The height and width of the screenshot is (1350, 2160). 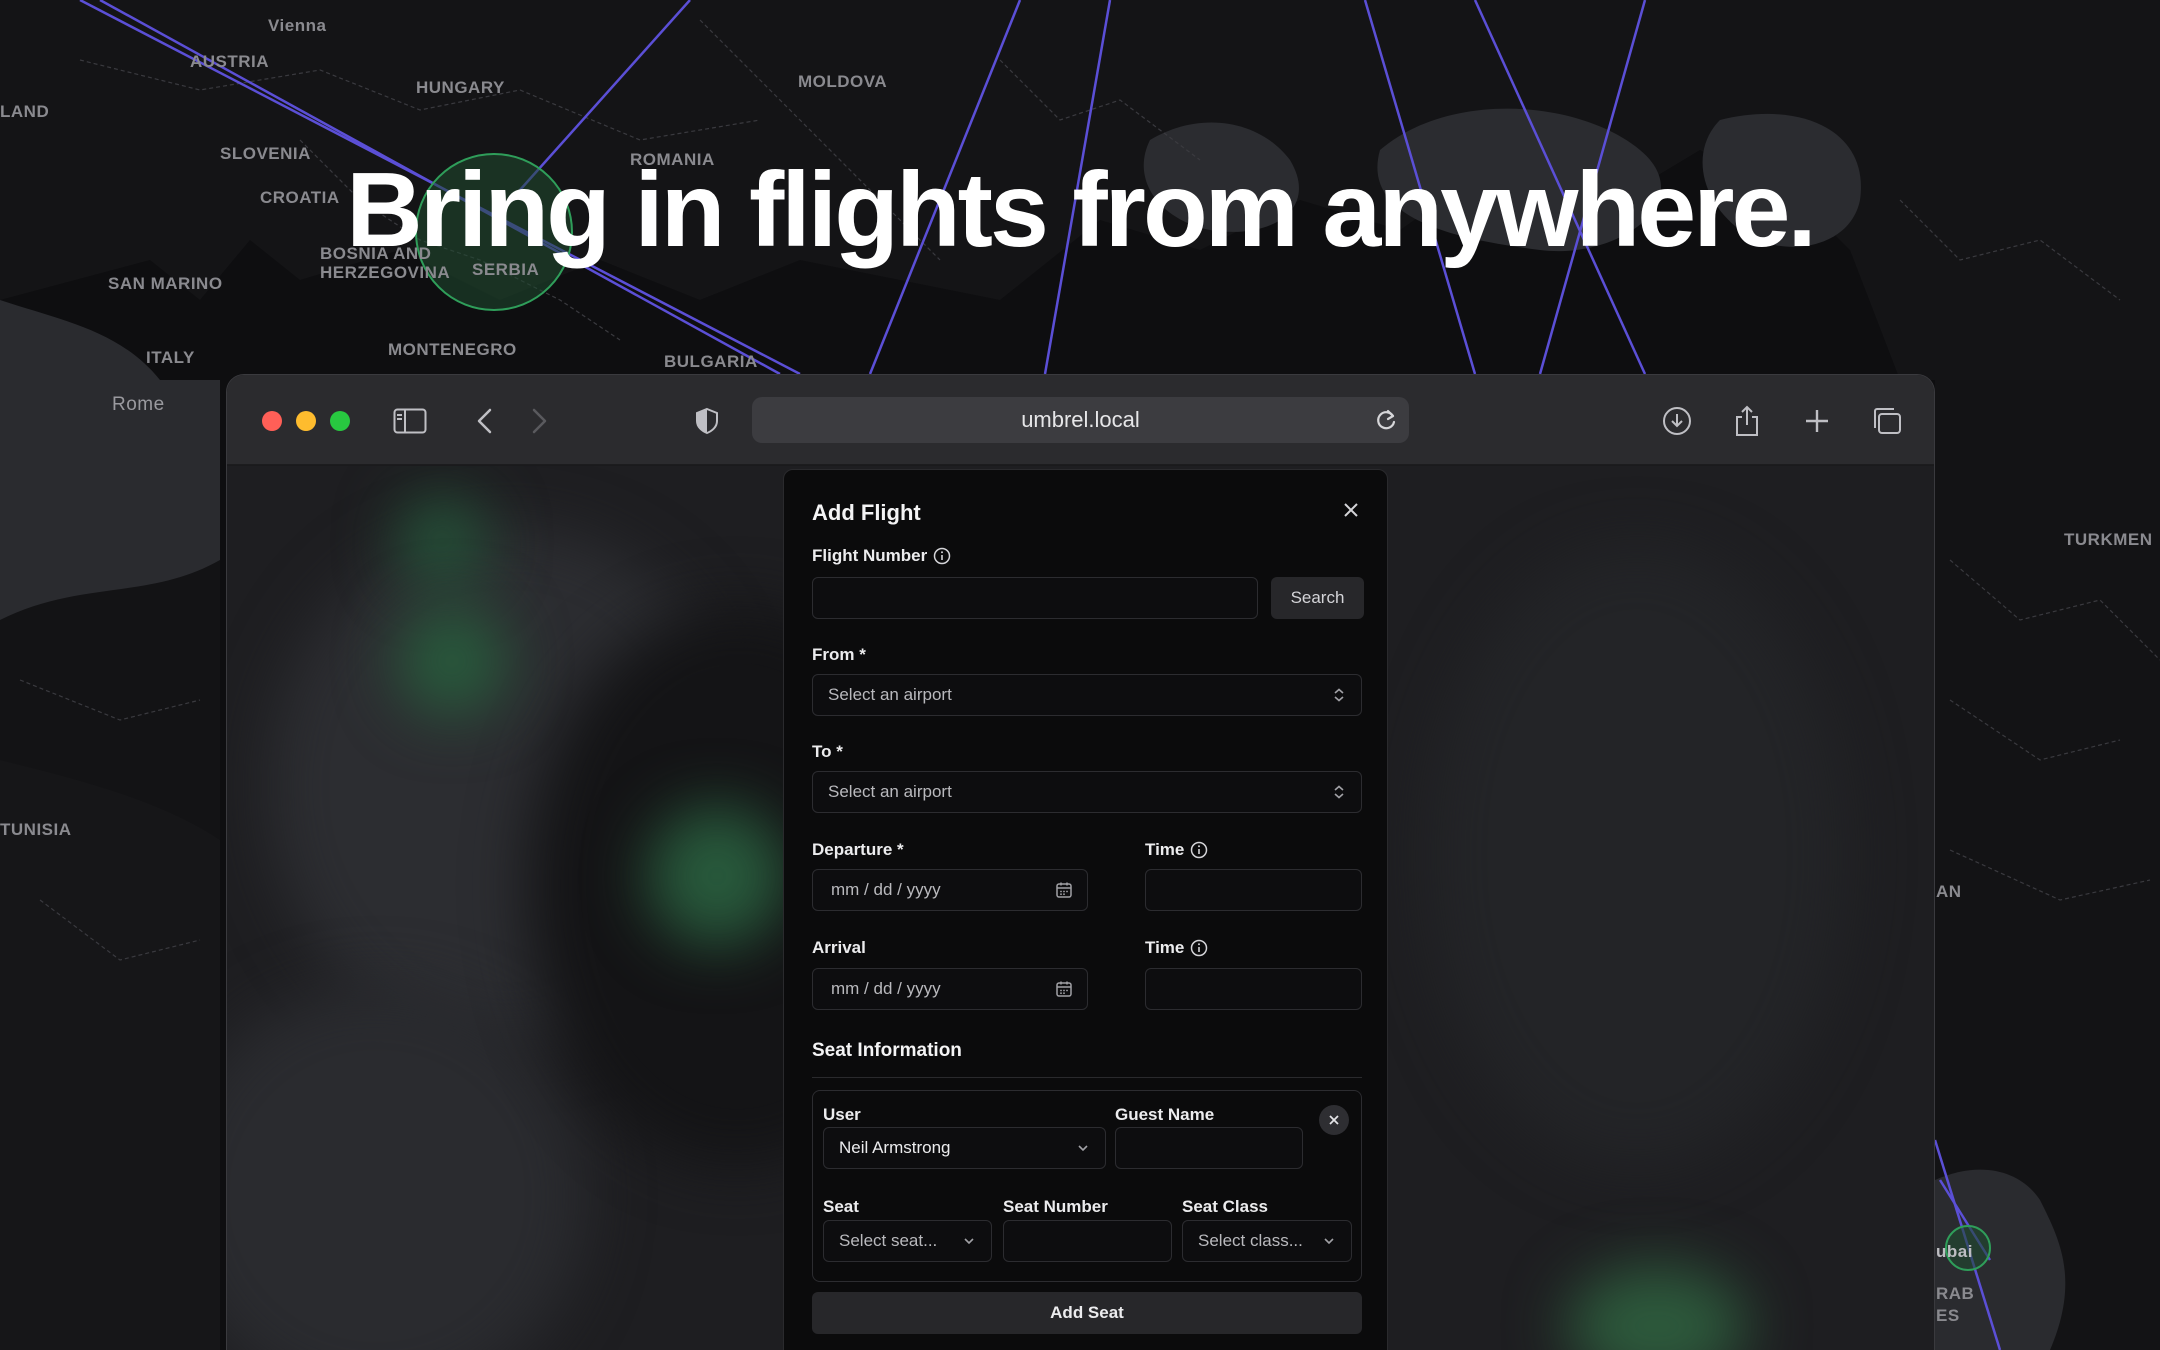 I want to click on back-icon, so click(x=485, y=421).